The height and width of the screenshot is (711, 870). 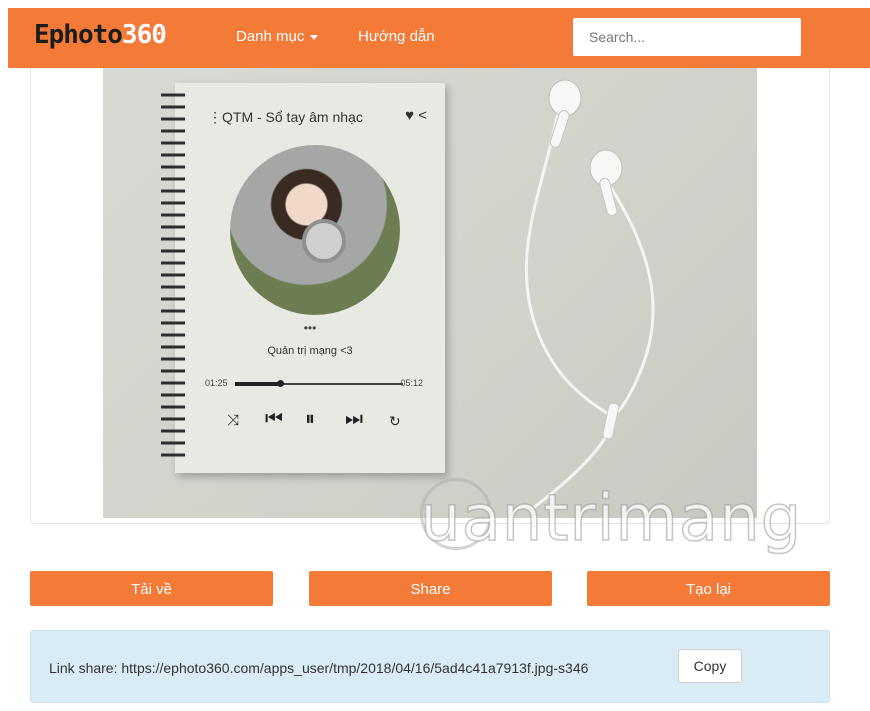 I want to click on watermark-text: uantrimang, so click(x=611, y=519).